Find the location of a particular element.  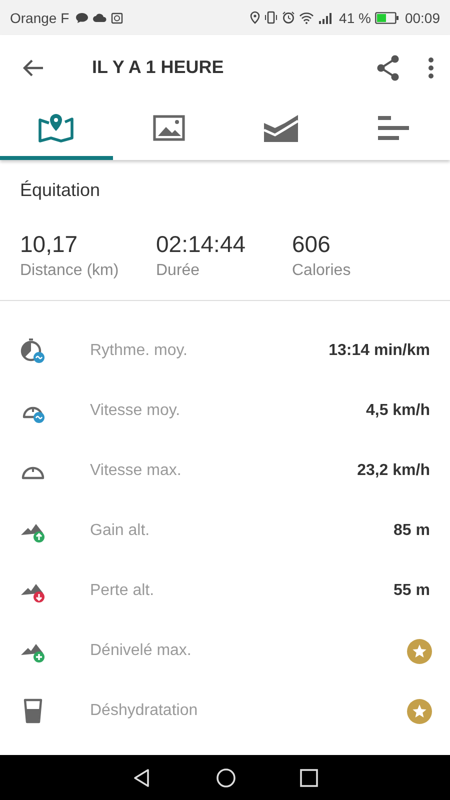

location-icon is located at coordinates (255, 17).